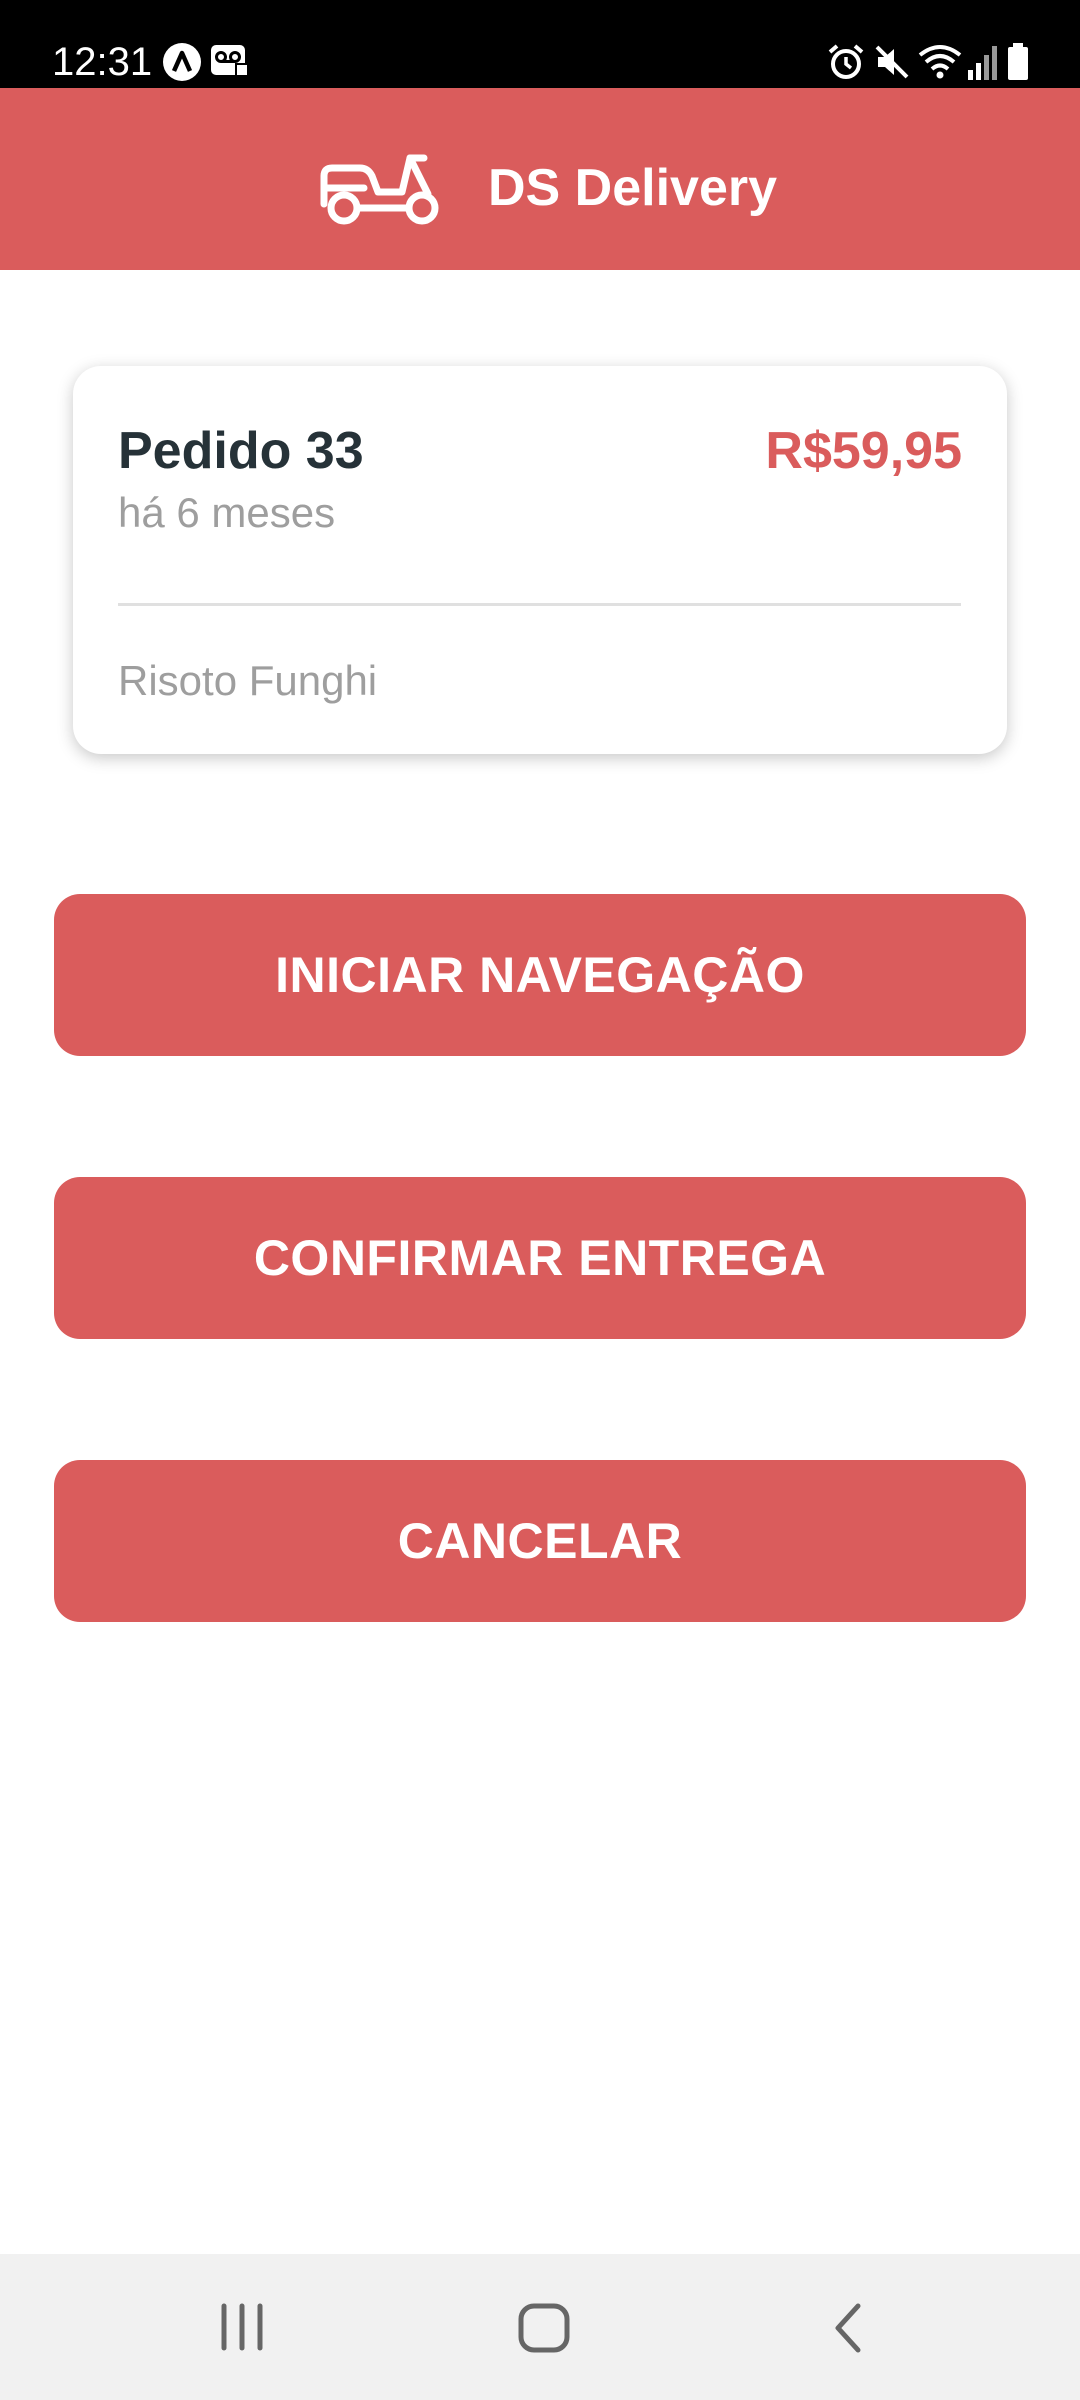 This screenshot has height=2400, width=1080. I want to click on start-navigation-button: INICIAR NAVEGAÇÃO, so click(540, 975).